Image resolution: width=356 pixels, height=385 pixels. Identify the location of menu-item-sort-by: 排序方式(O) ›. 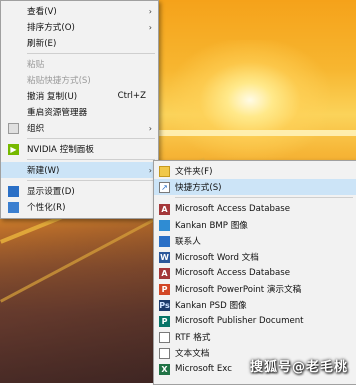
(79, 27).